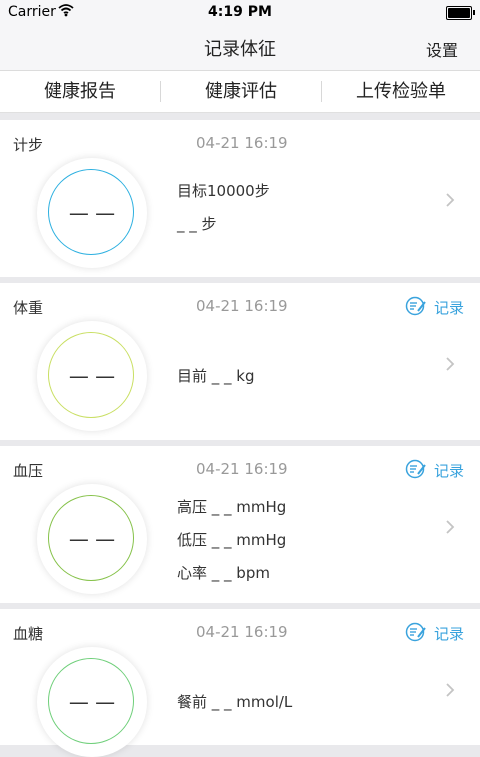  I want to click on weight-gauge: — —, so click(92, 376).